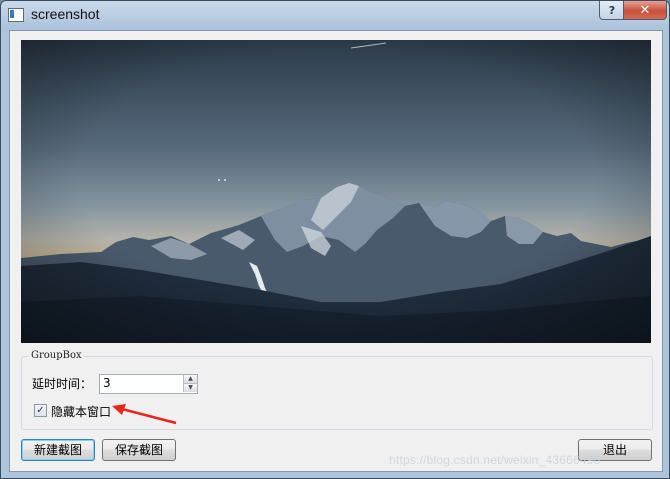  Describe the element at coordinates (139, 450) in the screenshot. I see `save-screenshot-button: 保存截图` at that location.